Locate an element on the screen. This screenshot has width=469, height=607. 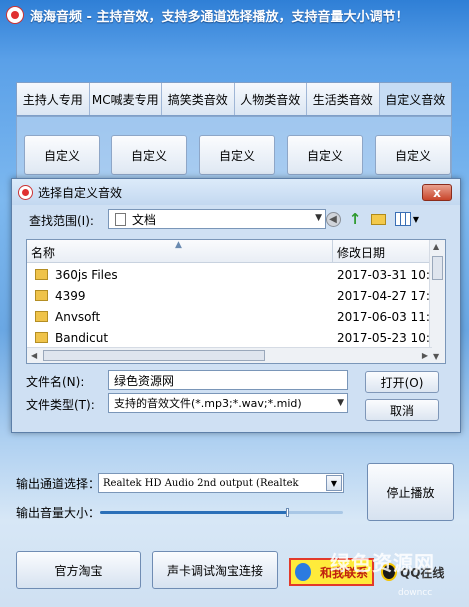
sort-up-icon: ▲ is located at coordinates (178, 245).